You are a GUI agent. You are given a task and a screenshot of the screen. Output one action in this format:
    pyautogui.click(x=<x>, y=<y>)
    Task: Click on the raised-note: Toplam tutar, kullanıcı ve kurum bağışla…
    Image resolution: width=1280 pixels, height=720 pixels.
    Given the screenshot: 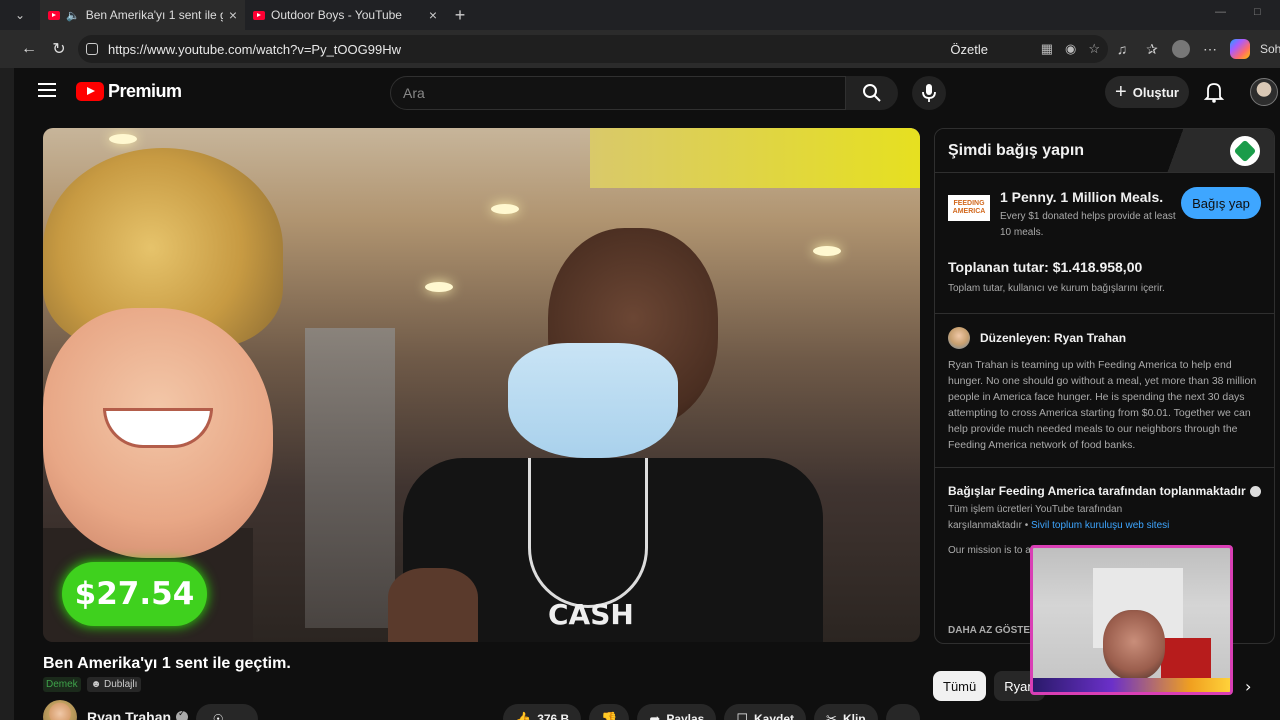 What is the action you would take?
    pyautogui.click(x=1056, y=288)
    